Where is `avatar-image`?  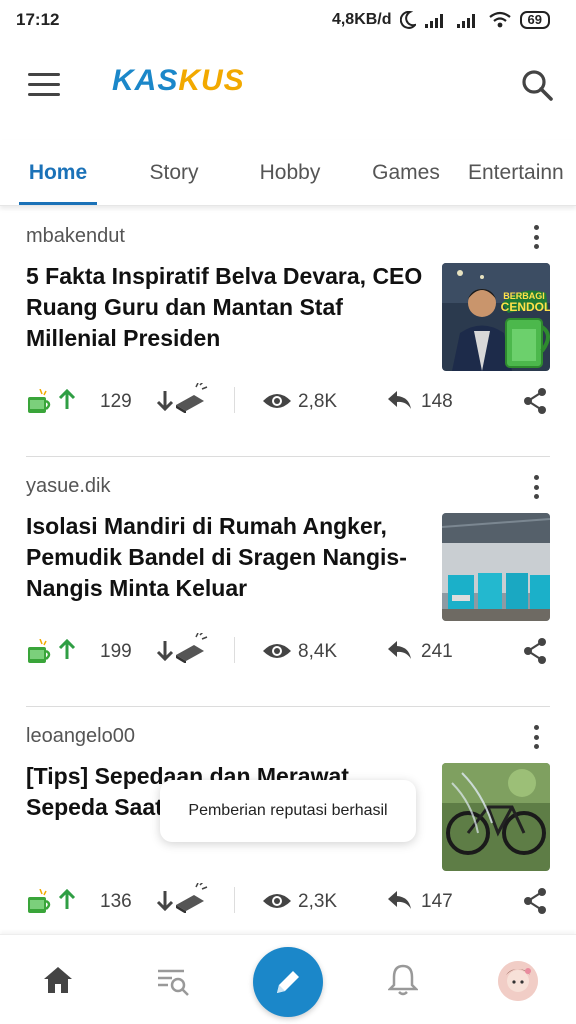 avatar-image is located at coordinates (518, 981).